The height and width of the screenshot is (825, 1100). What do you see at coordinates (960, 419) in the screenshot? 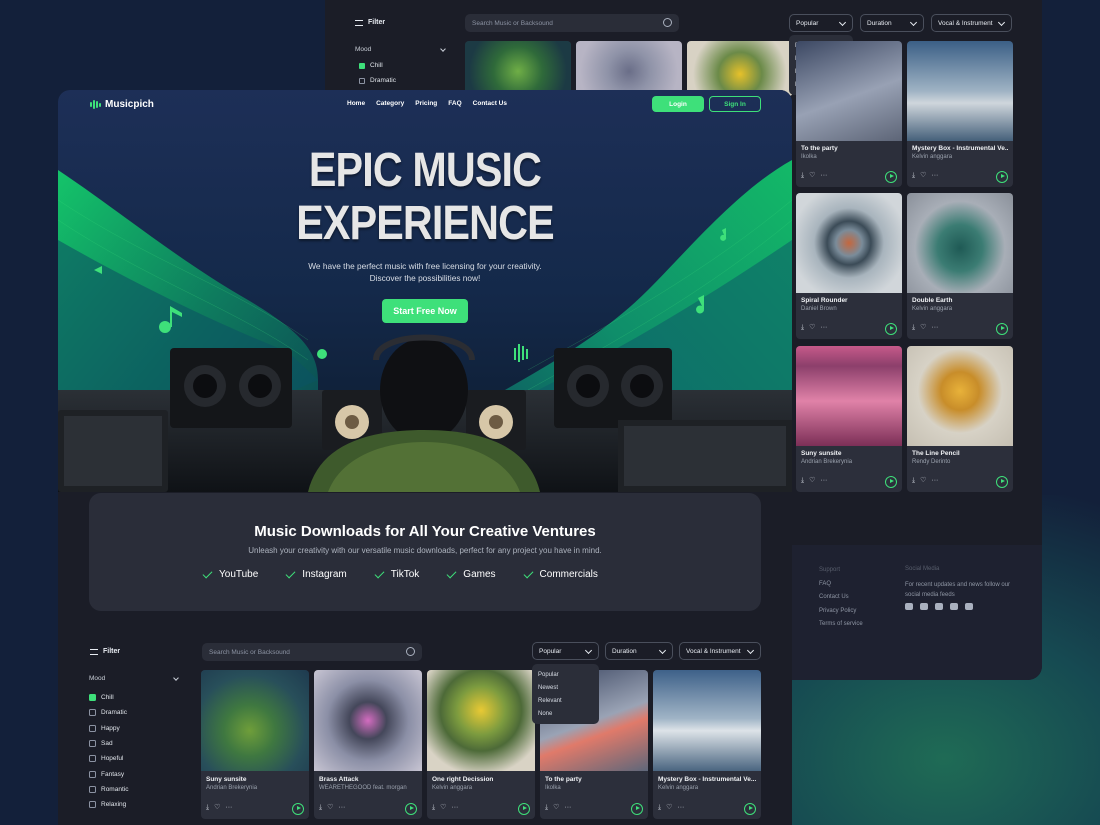
I see `track-card: The Line Pencil Rendy Derinto ⤓ ♡ ···` at bounding box center [960, 419].